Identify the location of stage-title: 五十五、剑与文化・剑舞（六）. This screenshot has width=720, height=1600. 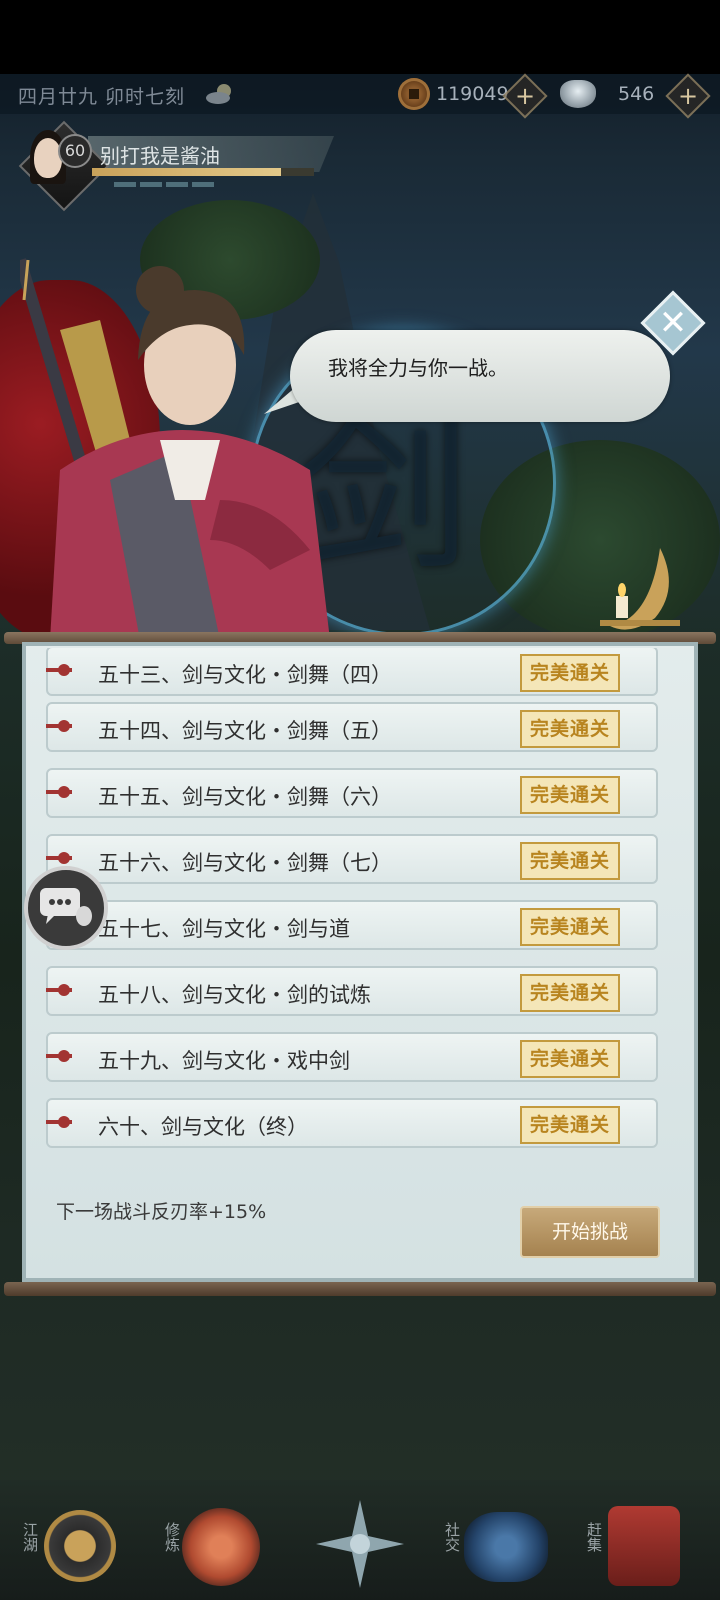
(245, 797).